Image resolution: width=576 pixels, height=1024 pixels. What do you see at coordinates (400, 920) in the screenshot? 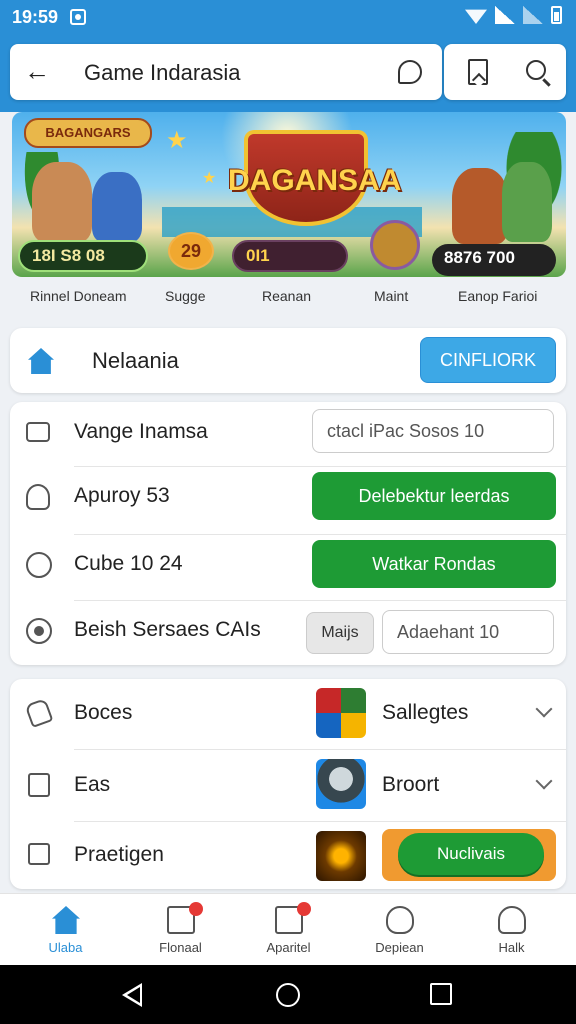
I see `group-icon` at bounding box center [400, 920].